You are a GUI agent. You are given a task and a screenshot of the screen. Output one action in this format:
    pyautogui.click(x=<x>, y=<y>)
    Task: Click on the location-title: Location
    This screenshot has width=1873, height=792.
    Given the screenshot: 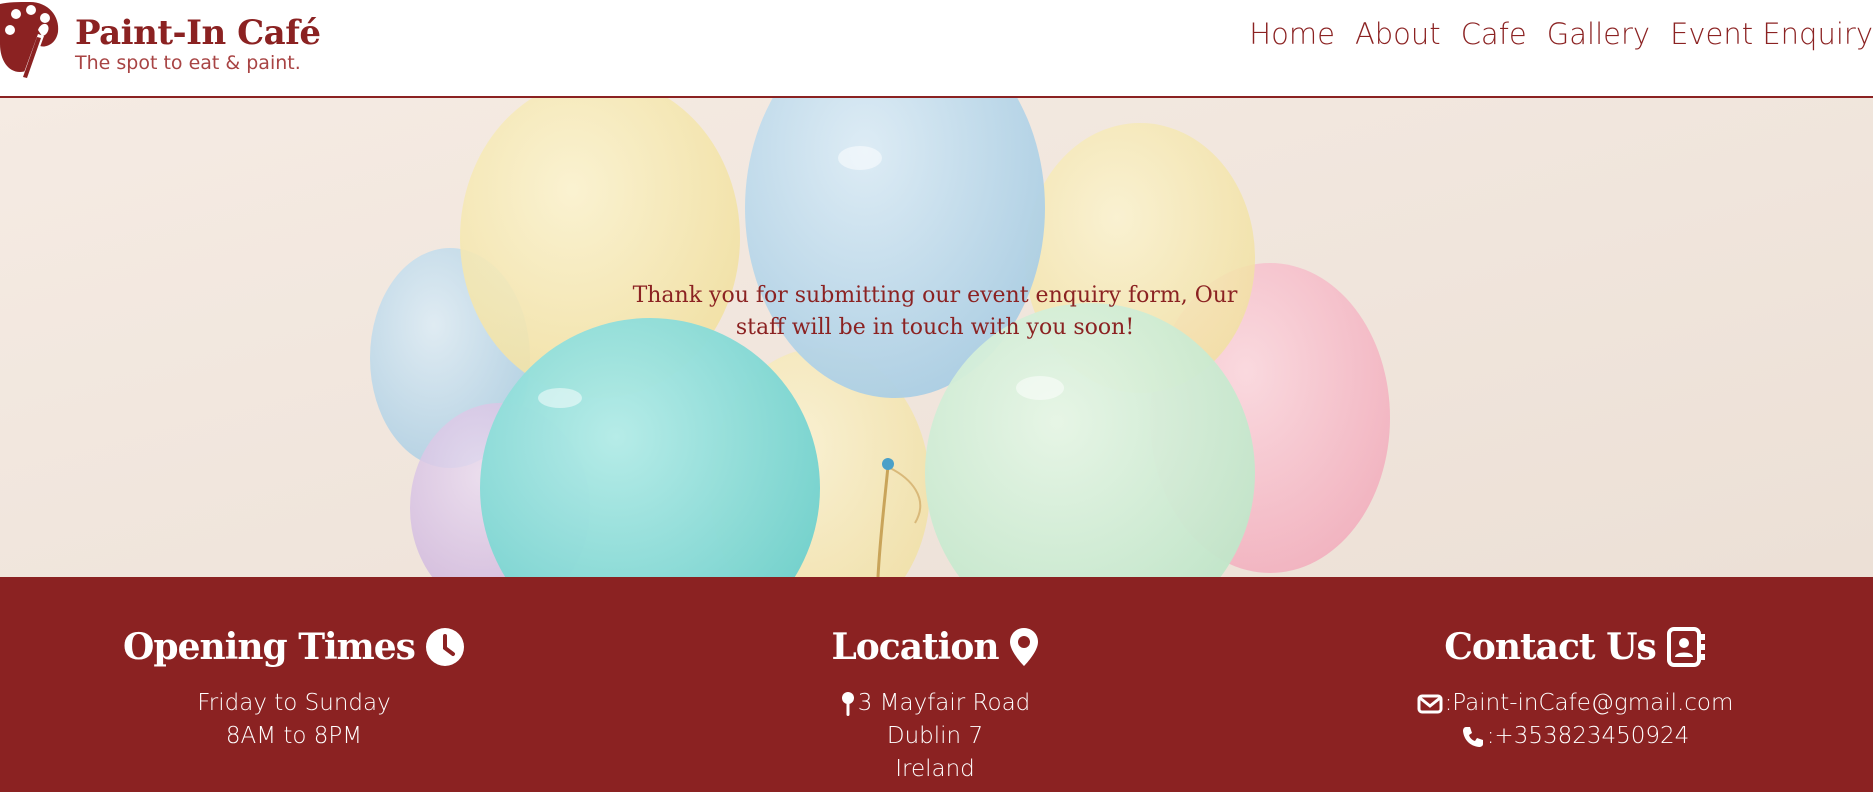 What is the action you would take?
    pyautogui.click(x=915, y=647)
    